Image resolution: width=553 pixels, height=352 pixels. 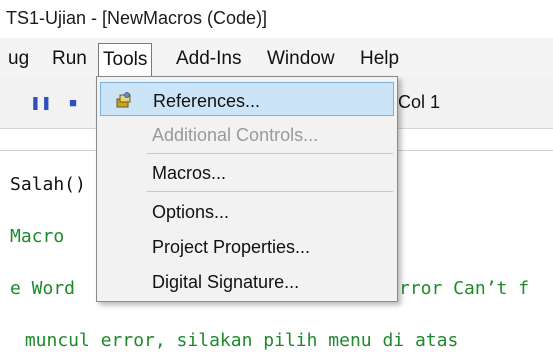 What do you see at coordinates (137, 18) in the screenshot?
I see `window-title: TS1-Ujian - [NewMacros (Code)]` at bounding box center [137, 18].